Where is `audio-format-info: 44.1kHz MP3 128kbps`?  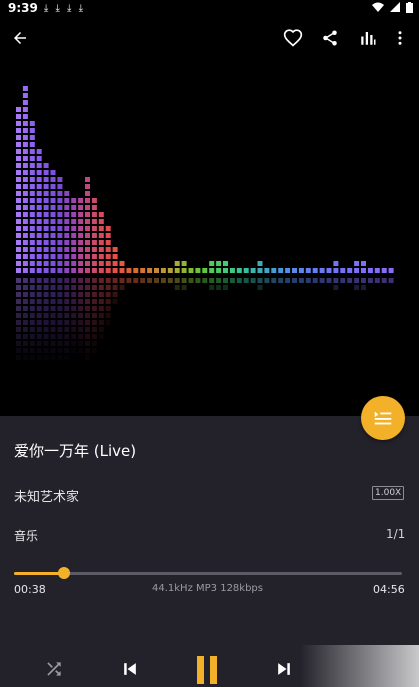
audio-format-info: 44.1kHz MP3 128kbps is located at coordinates (207, 588).